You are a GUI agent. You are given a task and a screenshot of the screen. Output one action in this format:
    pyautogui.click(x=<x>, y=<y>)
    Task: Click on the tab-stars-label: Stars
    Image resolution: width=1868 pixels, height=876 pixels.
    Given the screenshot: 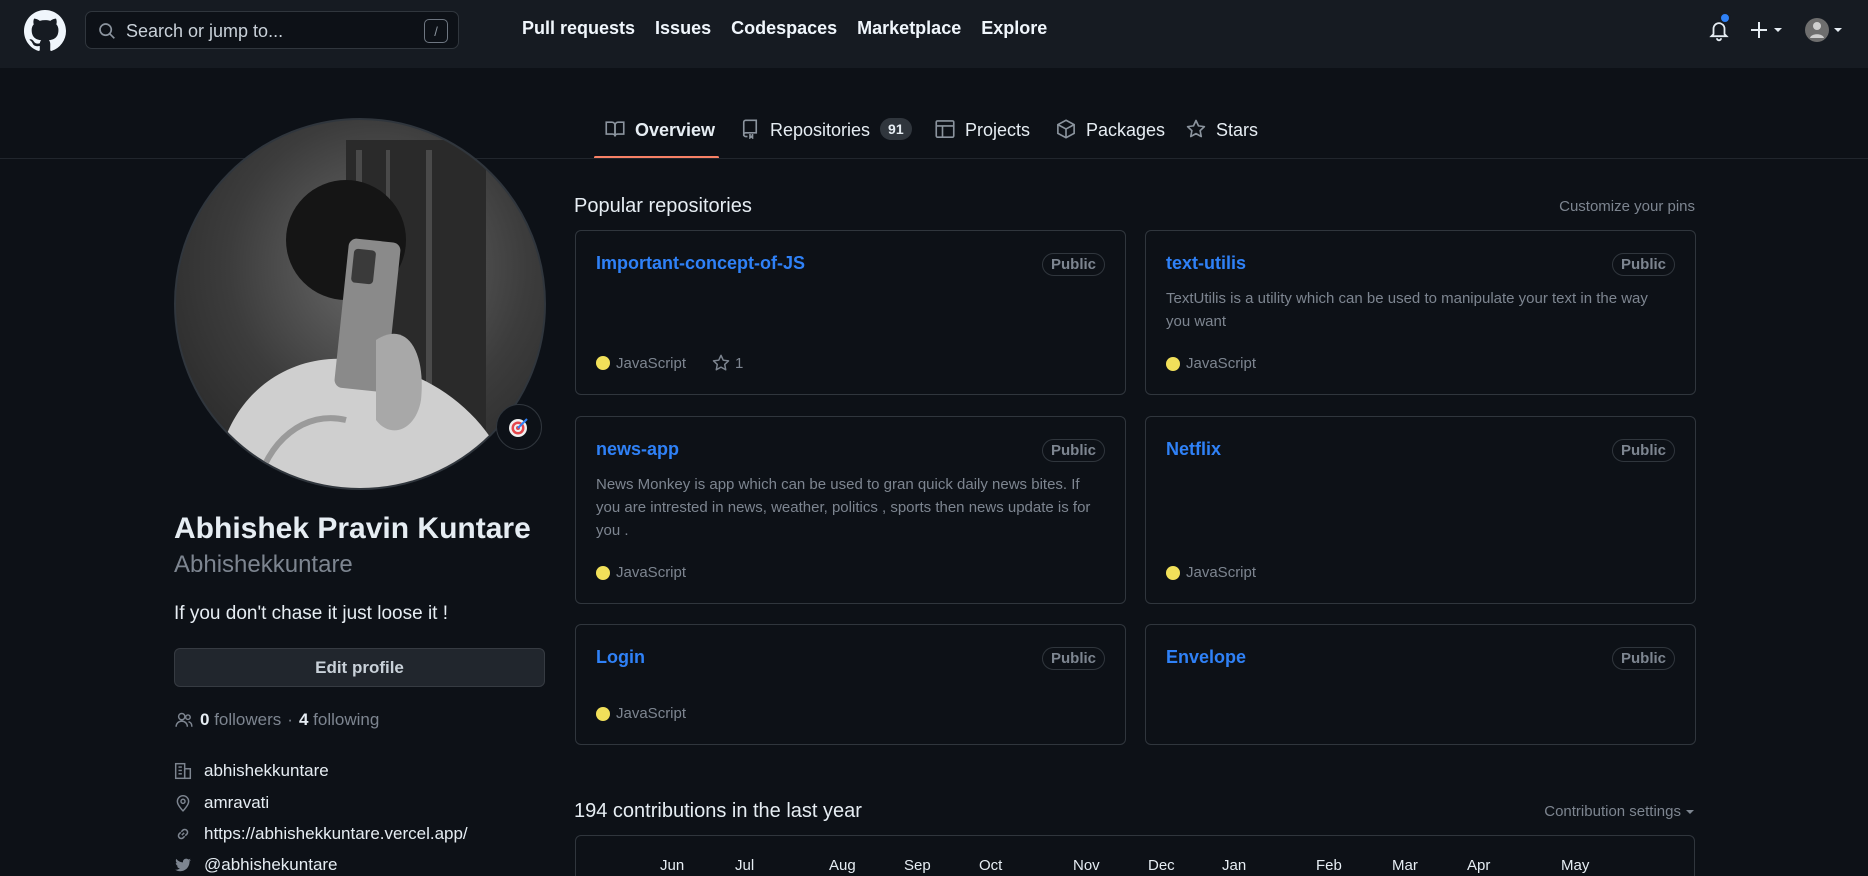 What is the action you would take?
    pyautogui.click(x=1237, y=130)
    